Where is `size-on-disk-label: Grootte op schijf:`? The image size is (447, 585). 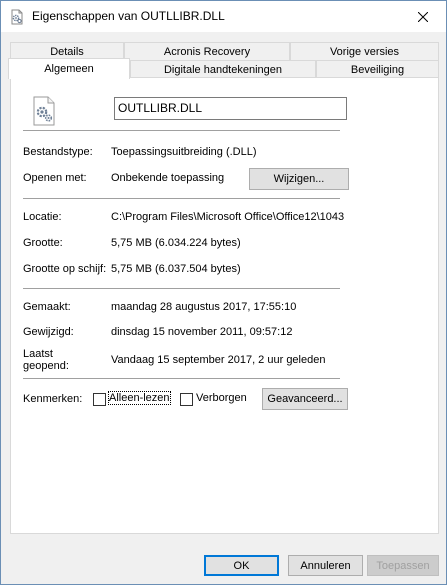
size-on-disk-label: Grootte op schijf: is located at coordinates (65, 269).